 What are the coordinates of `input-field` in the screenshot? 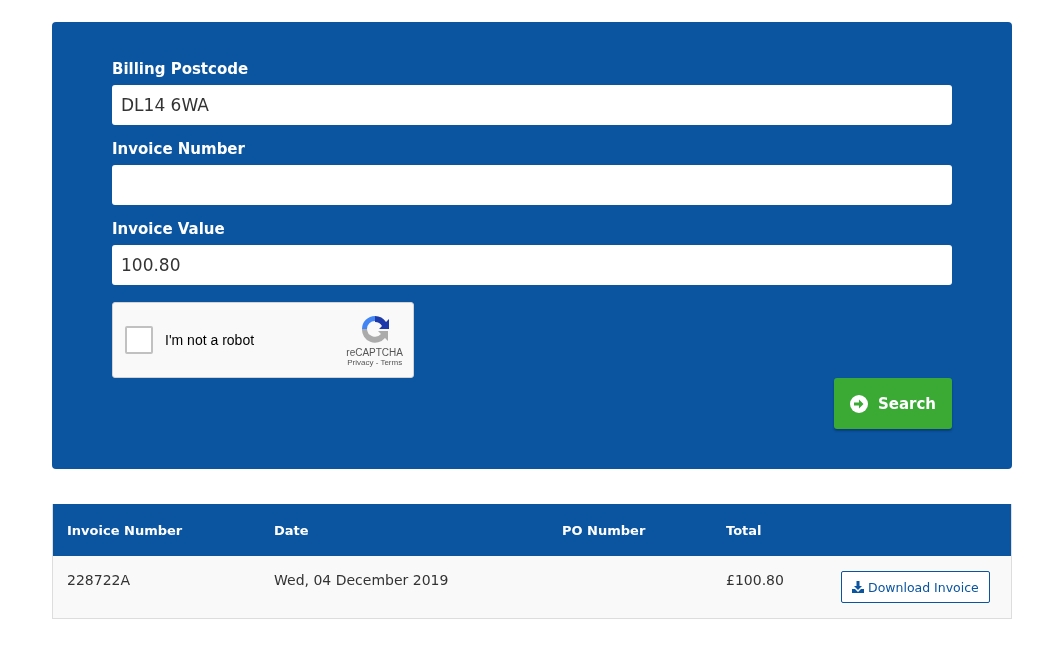 It's located at (532, 185).